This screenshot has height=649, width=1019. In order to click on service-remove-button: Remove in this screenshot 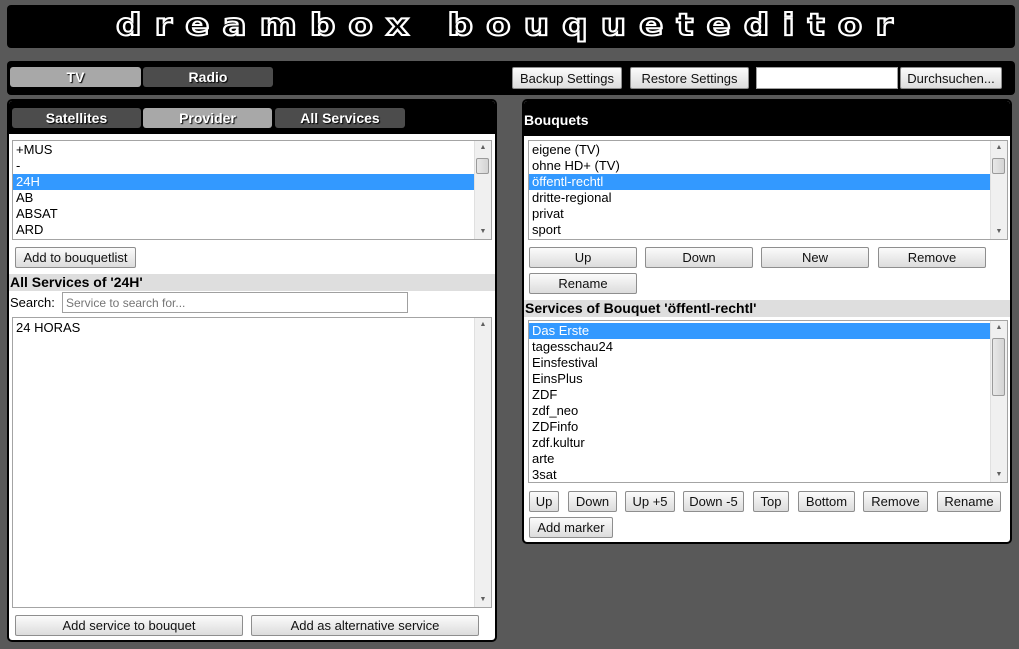, I will do `click(895, 501)`.